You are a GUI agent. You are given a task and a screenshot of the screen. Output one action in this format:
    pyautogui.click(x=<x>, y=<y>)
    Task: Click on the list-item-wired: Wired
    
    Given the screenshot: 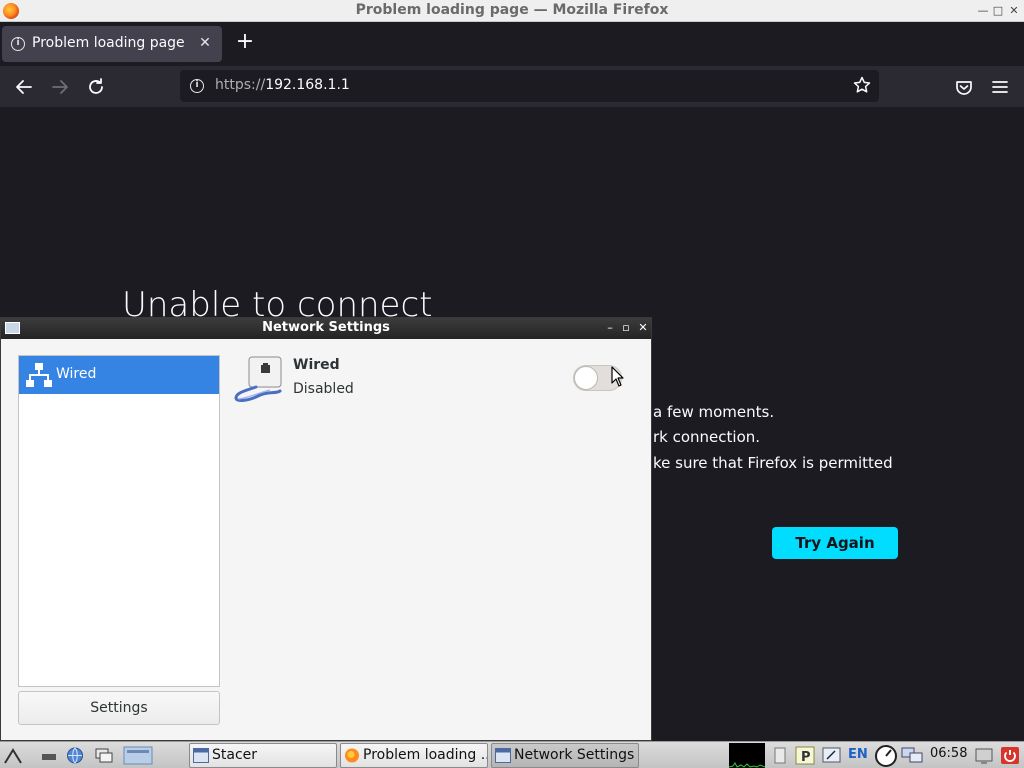 What is the action you would take?
    pyautogui.click(x=119, y=375)
    